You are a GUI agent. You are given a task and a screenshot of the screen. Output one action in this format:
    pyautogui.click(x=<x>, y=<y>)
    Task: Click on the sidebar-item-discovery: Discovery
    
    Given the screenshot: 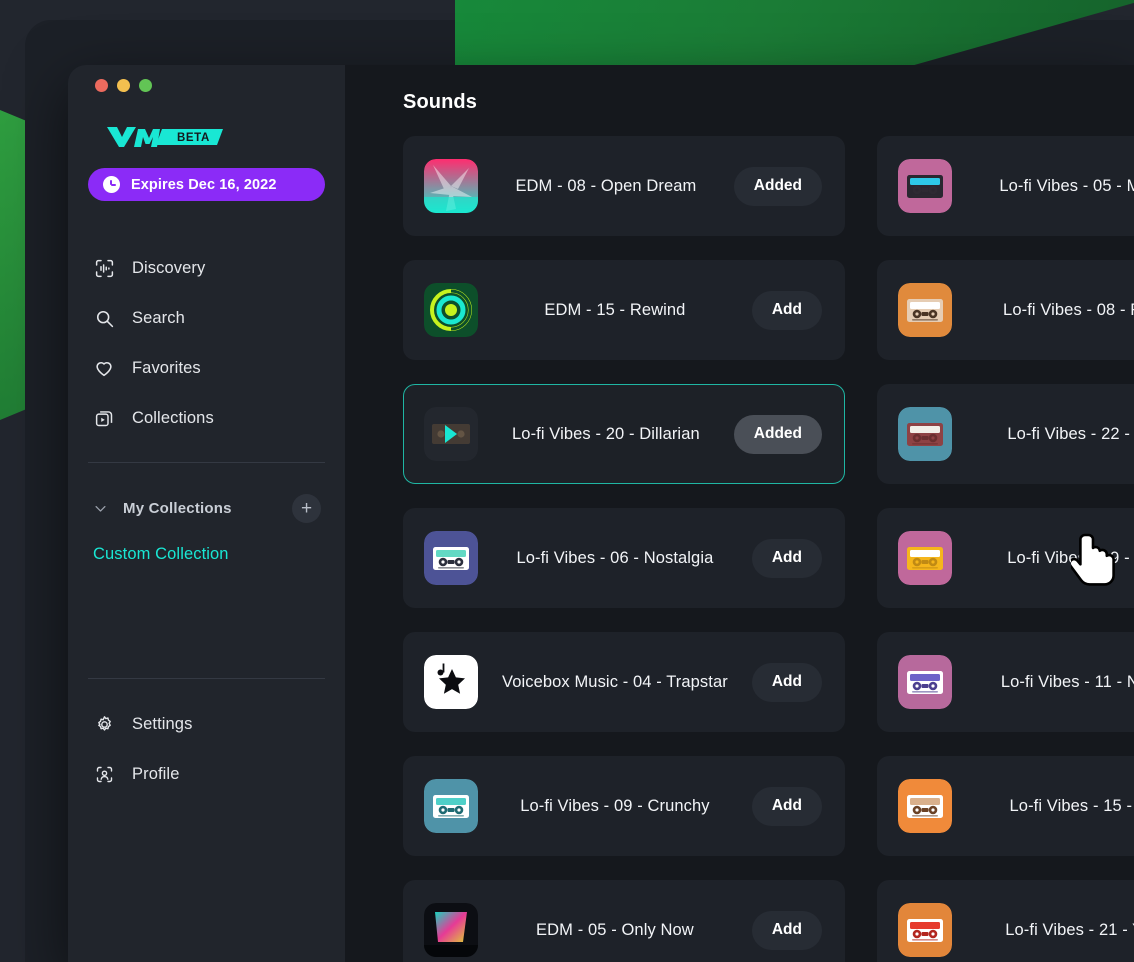 What is the action you would take?
    pyautogui.click(x=206, y=268)
    